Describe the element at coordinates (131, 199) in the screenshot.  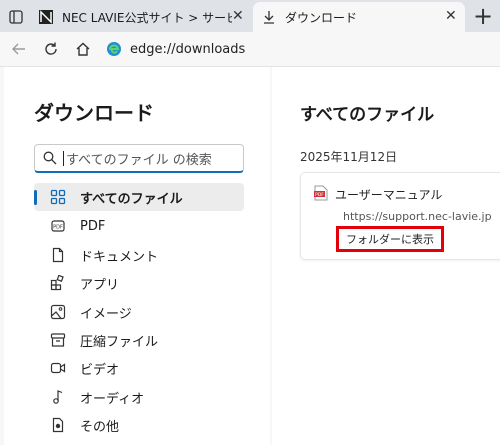
I see `sidebar-item-label: すべてのファイル` at that location.